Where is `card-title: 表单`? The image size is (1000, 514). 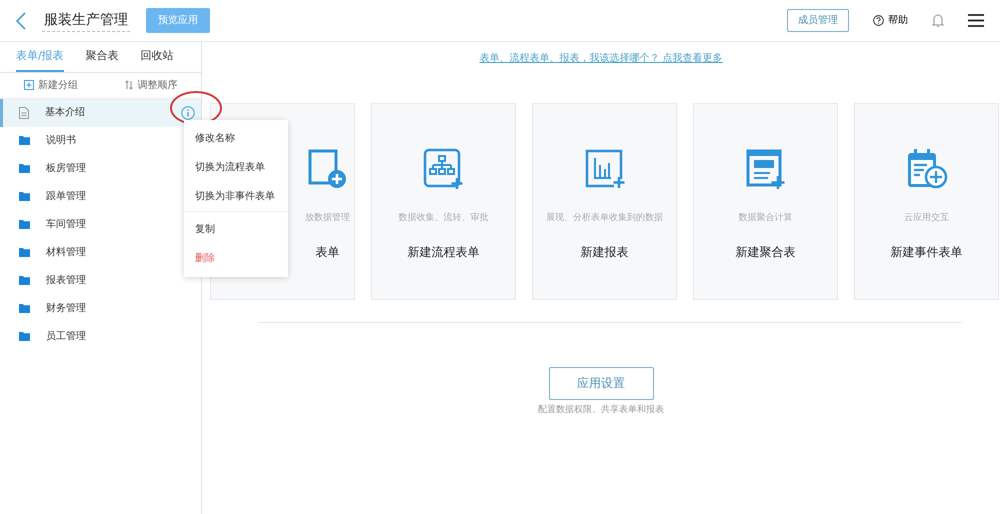
card-title: 表单 is located at coordinates (328, 252).